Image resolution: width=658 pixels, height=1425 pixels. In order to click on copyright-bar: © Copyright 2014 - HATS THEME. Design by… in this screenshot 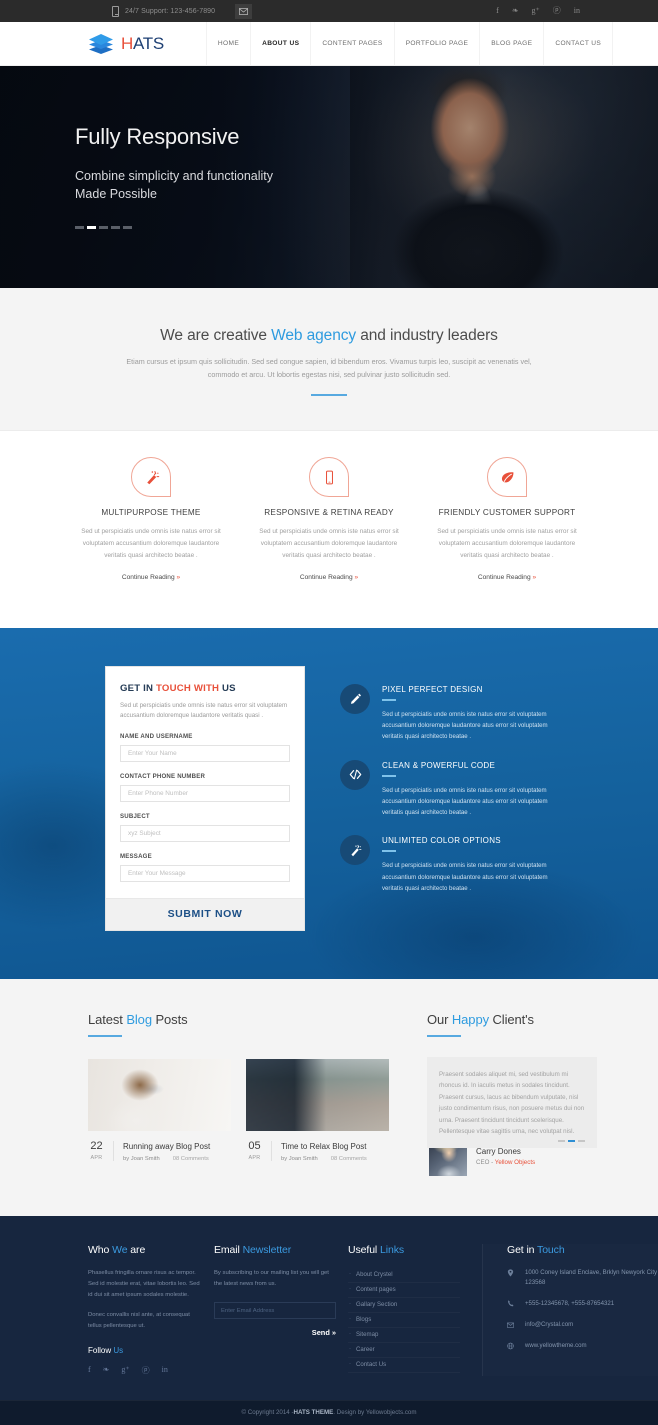, I will do `click(329, 1412)`.